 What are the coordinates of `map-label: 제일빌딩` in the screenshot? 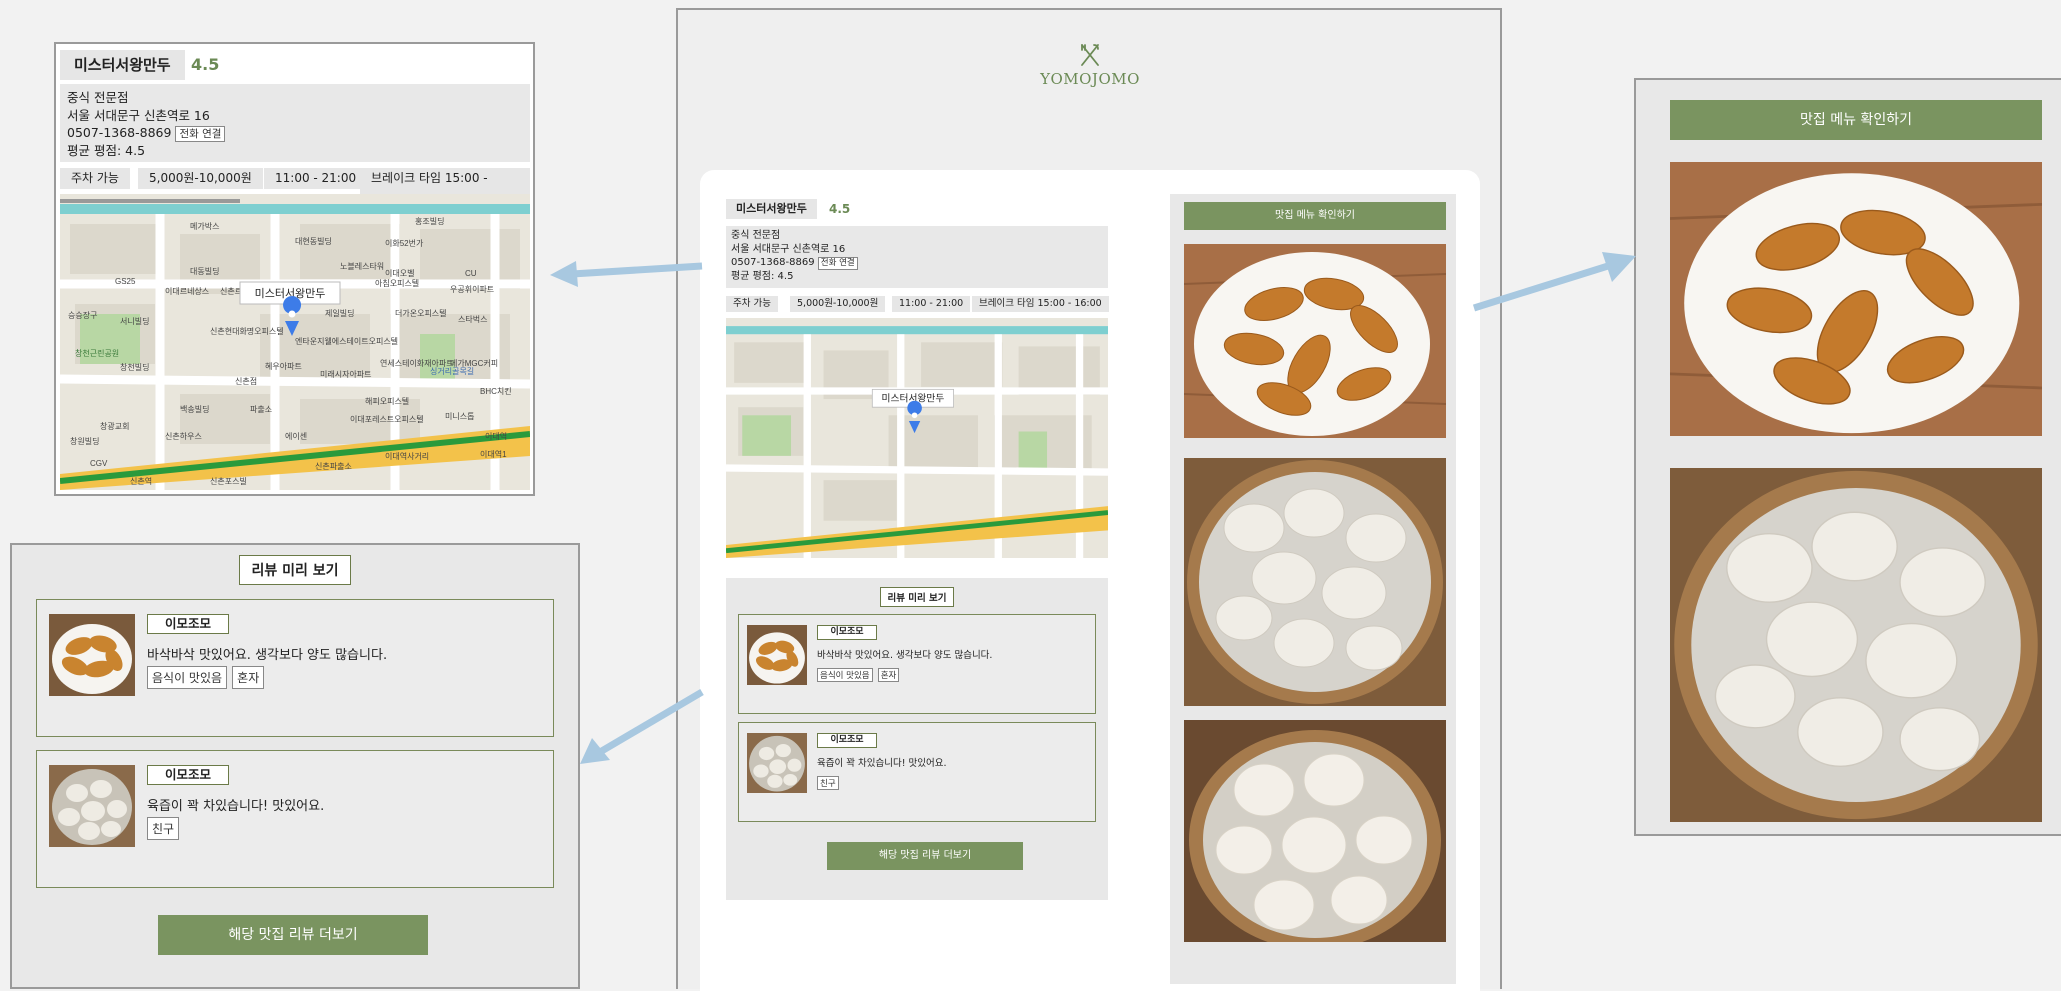 It's located at (339, 313).